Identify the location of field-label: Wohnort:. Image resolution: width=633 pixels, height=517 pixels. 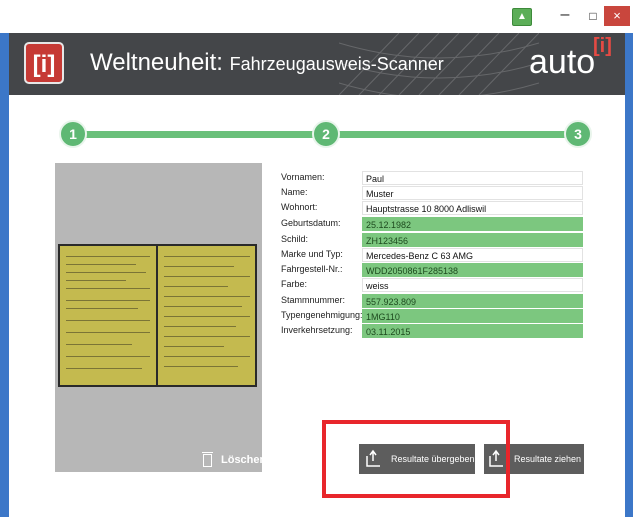
(299, 207).